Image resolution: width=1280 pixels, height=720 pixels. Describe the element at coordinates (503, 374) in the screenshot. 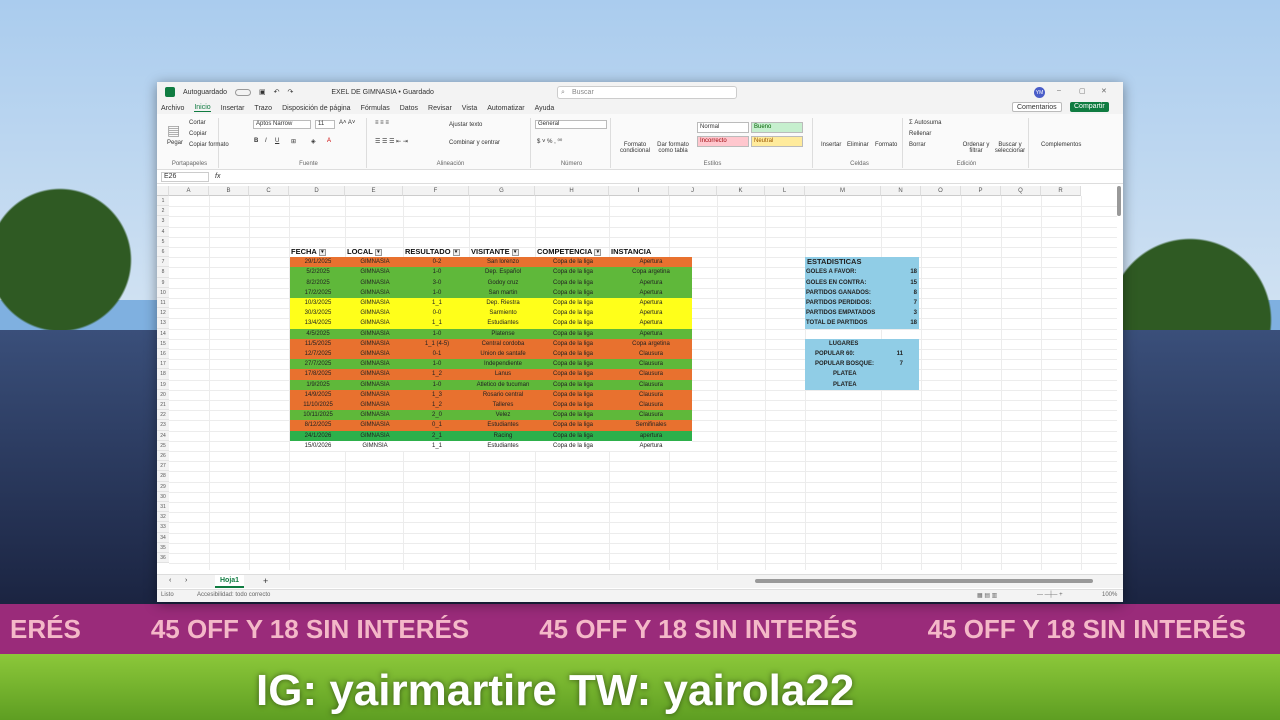

I see `cell-visitante: Lanus` at that location.